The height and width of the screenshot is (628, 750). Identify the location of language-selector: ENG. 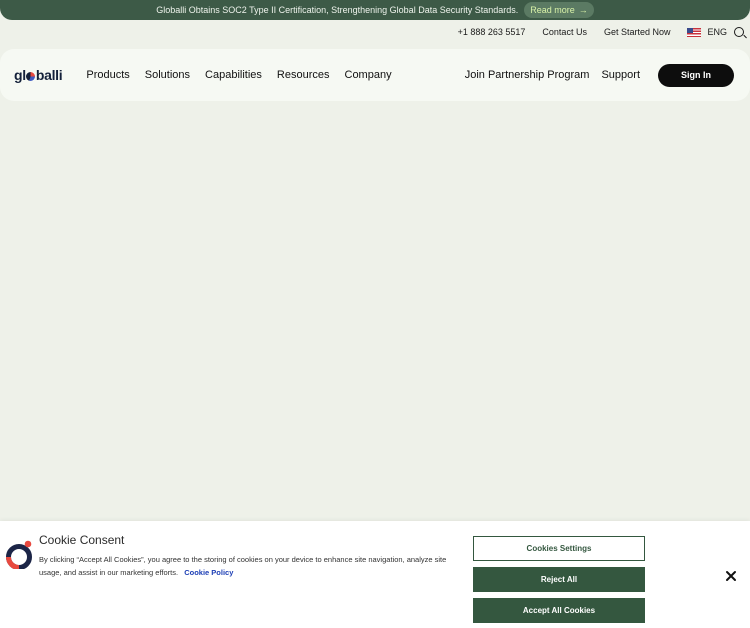
(707, 32).